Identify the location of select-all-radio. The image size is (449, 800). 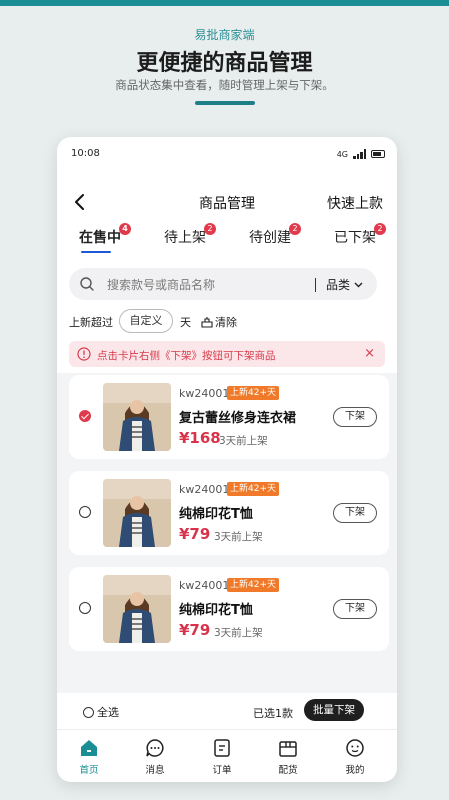
(88, 712).